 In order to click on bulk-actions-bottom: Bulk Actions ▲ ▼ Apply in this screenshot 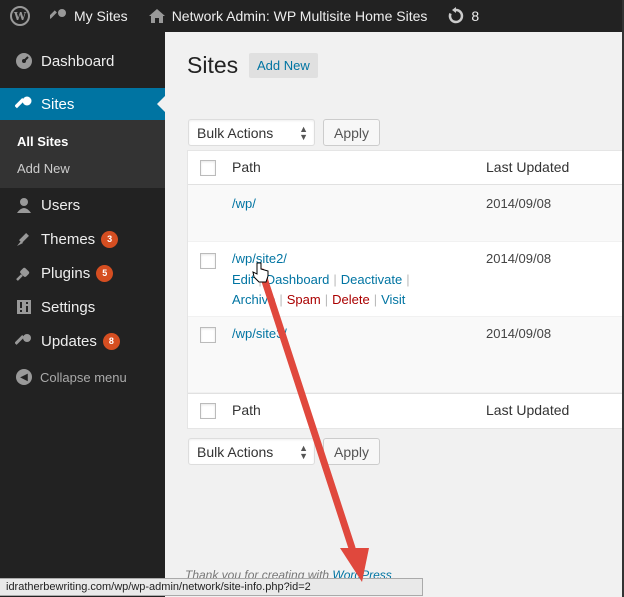, I will do `click(284, 451)`.